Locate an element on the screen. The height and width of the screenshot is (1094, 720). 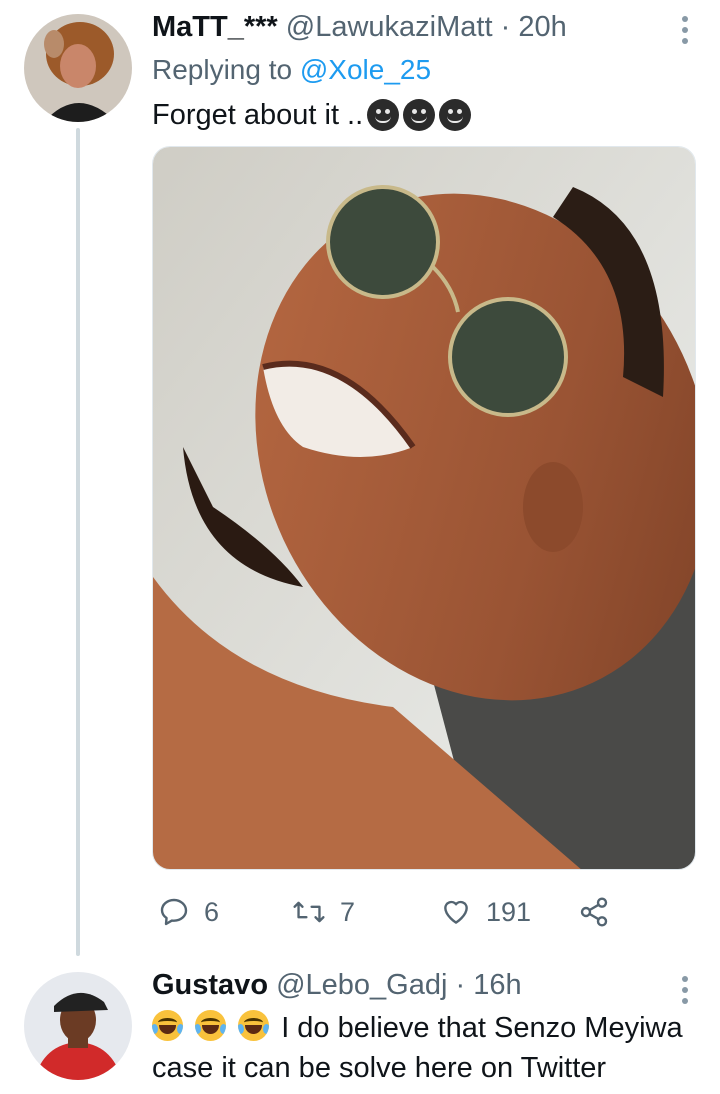
replying-to: Replying to @Xole_25 is located at coordinates (291, 70).